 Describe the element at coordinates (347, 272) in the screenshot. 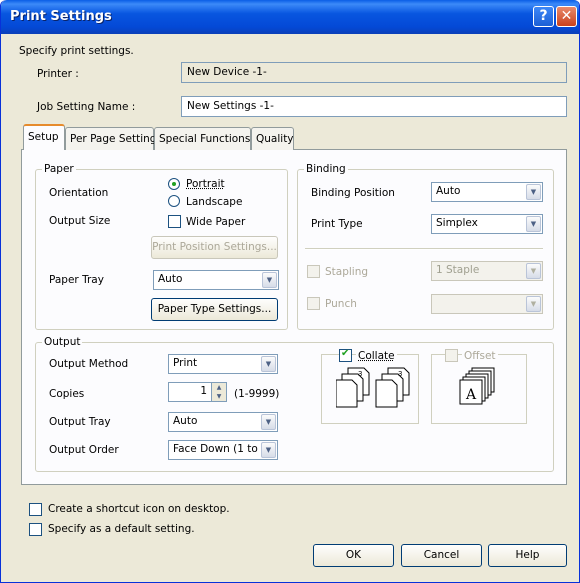

I see `stapling-label: Stapling` at that location.